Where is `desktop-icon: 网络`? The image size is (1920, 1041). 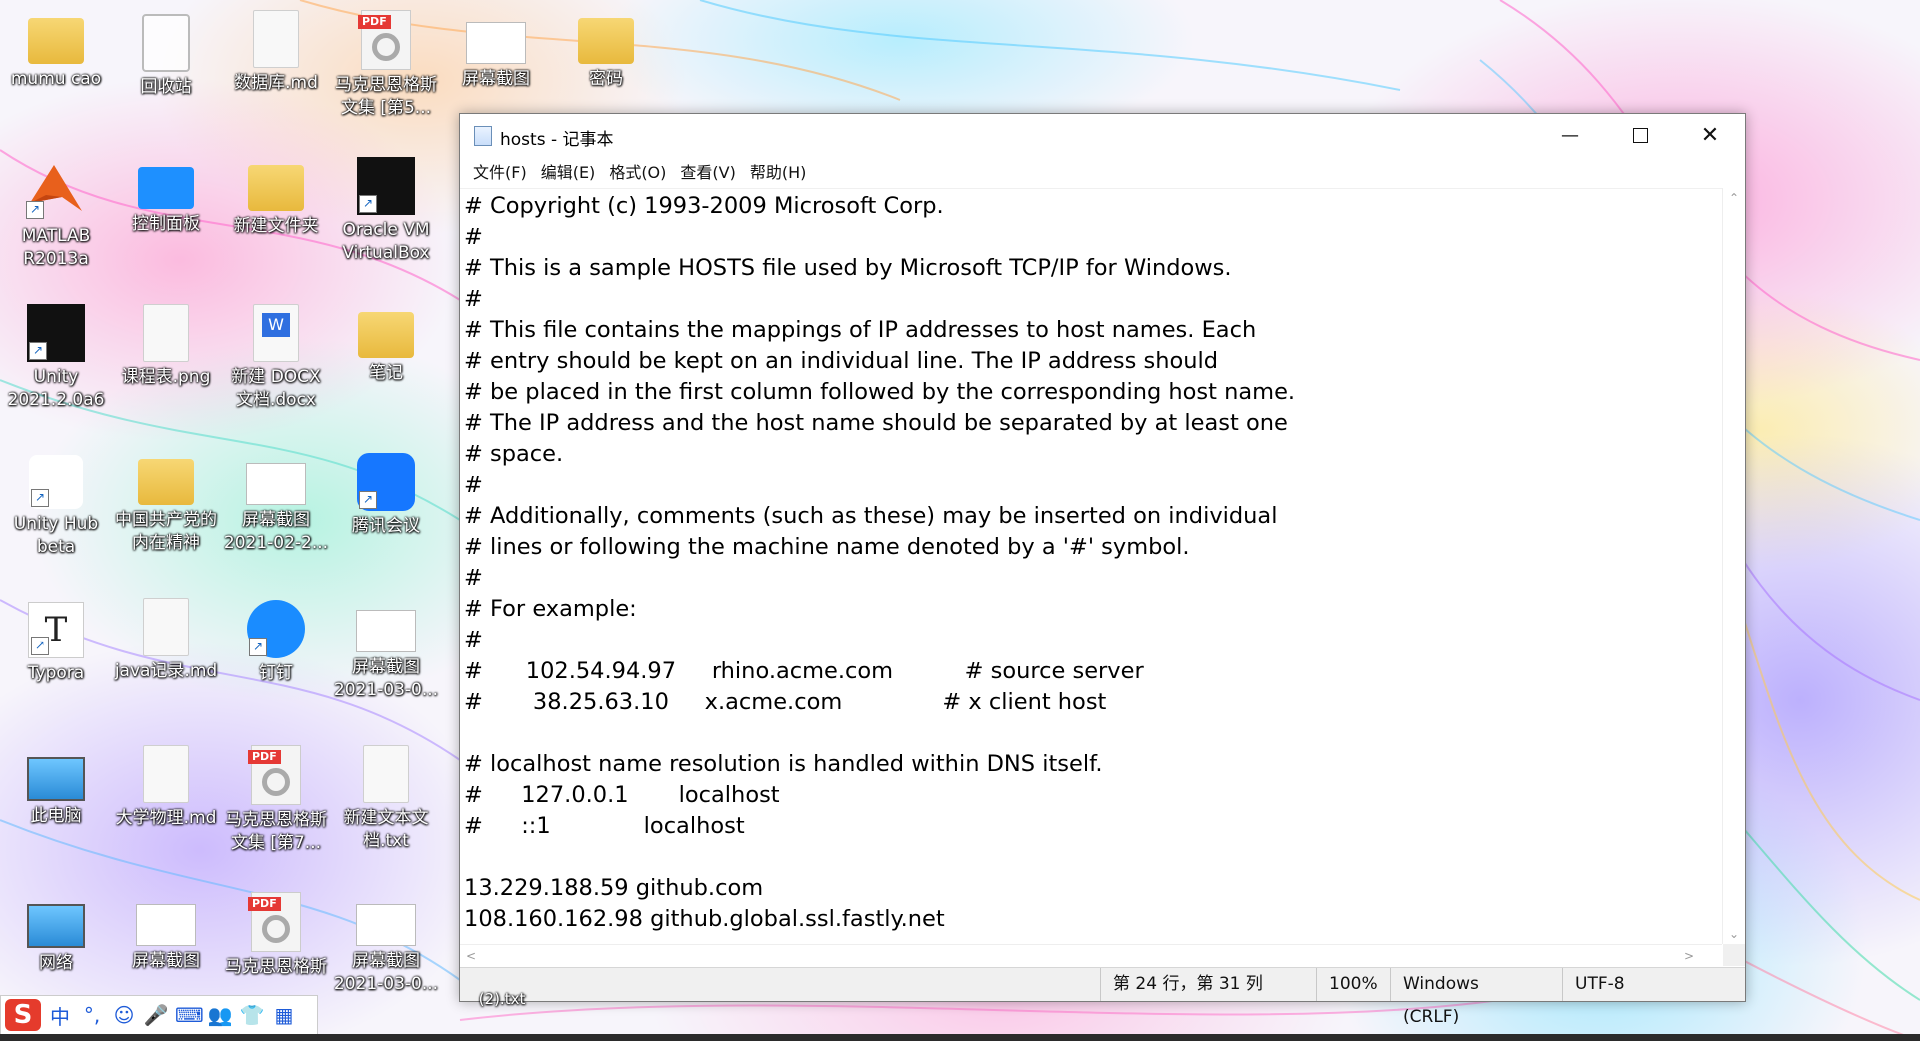
desktop-icon: 网络 is located at coordinates (56, 930).